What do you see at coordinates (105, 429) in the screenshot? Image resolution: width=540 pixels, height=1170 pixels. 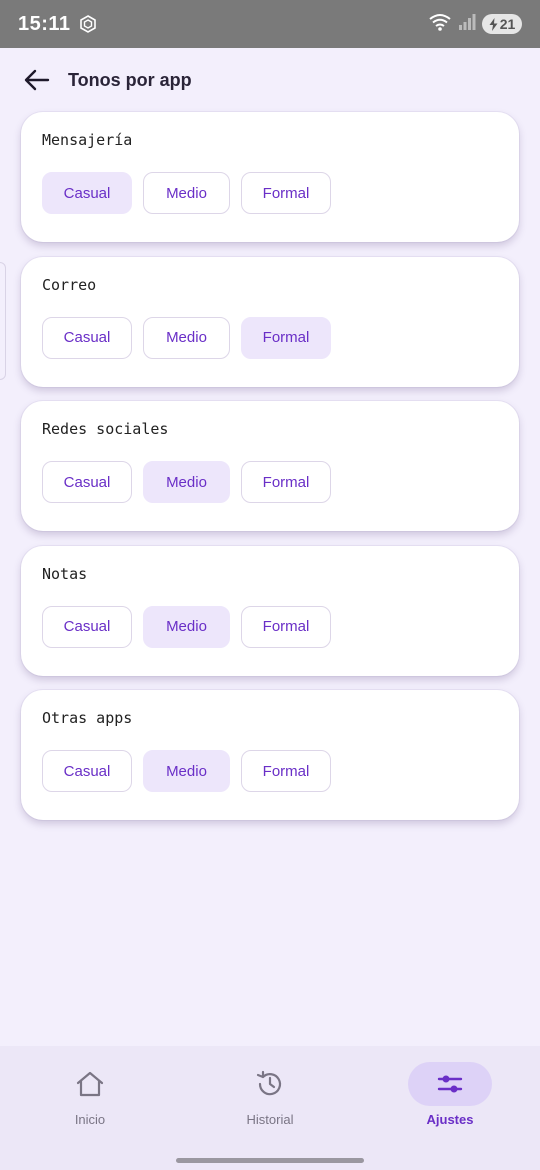 I see `app-name: Redes sociales` at bounding box center [105, 429].